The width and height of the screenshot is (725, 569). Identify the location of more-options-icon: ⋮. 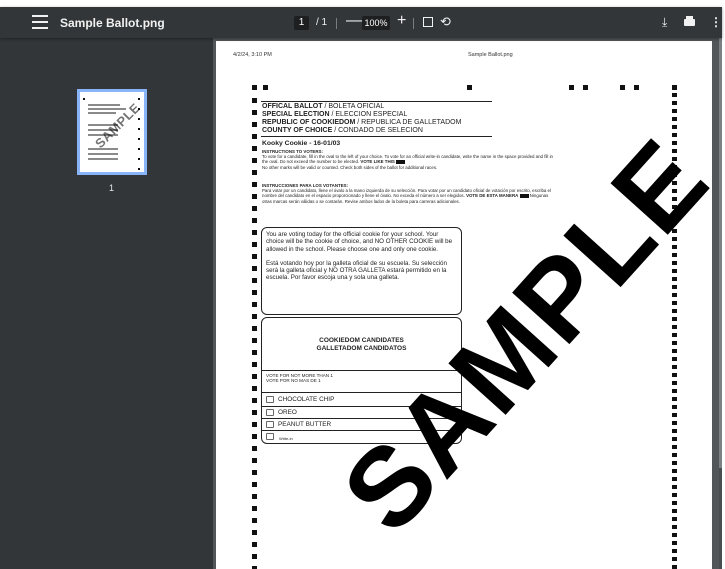
(716, 22).